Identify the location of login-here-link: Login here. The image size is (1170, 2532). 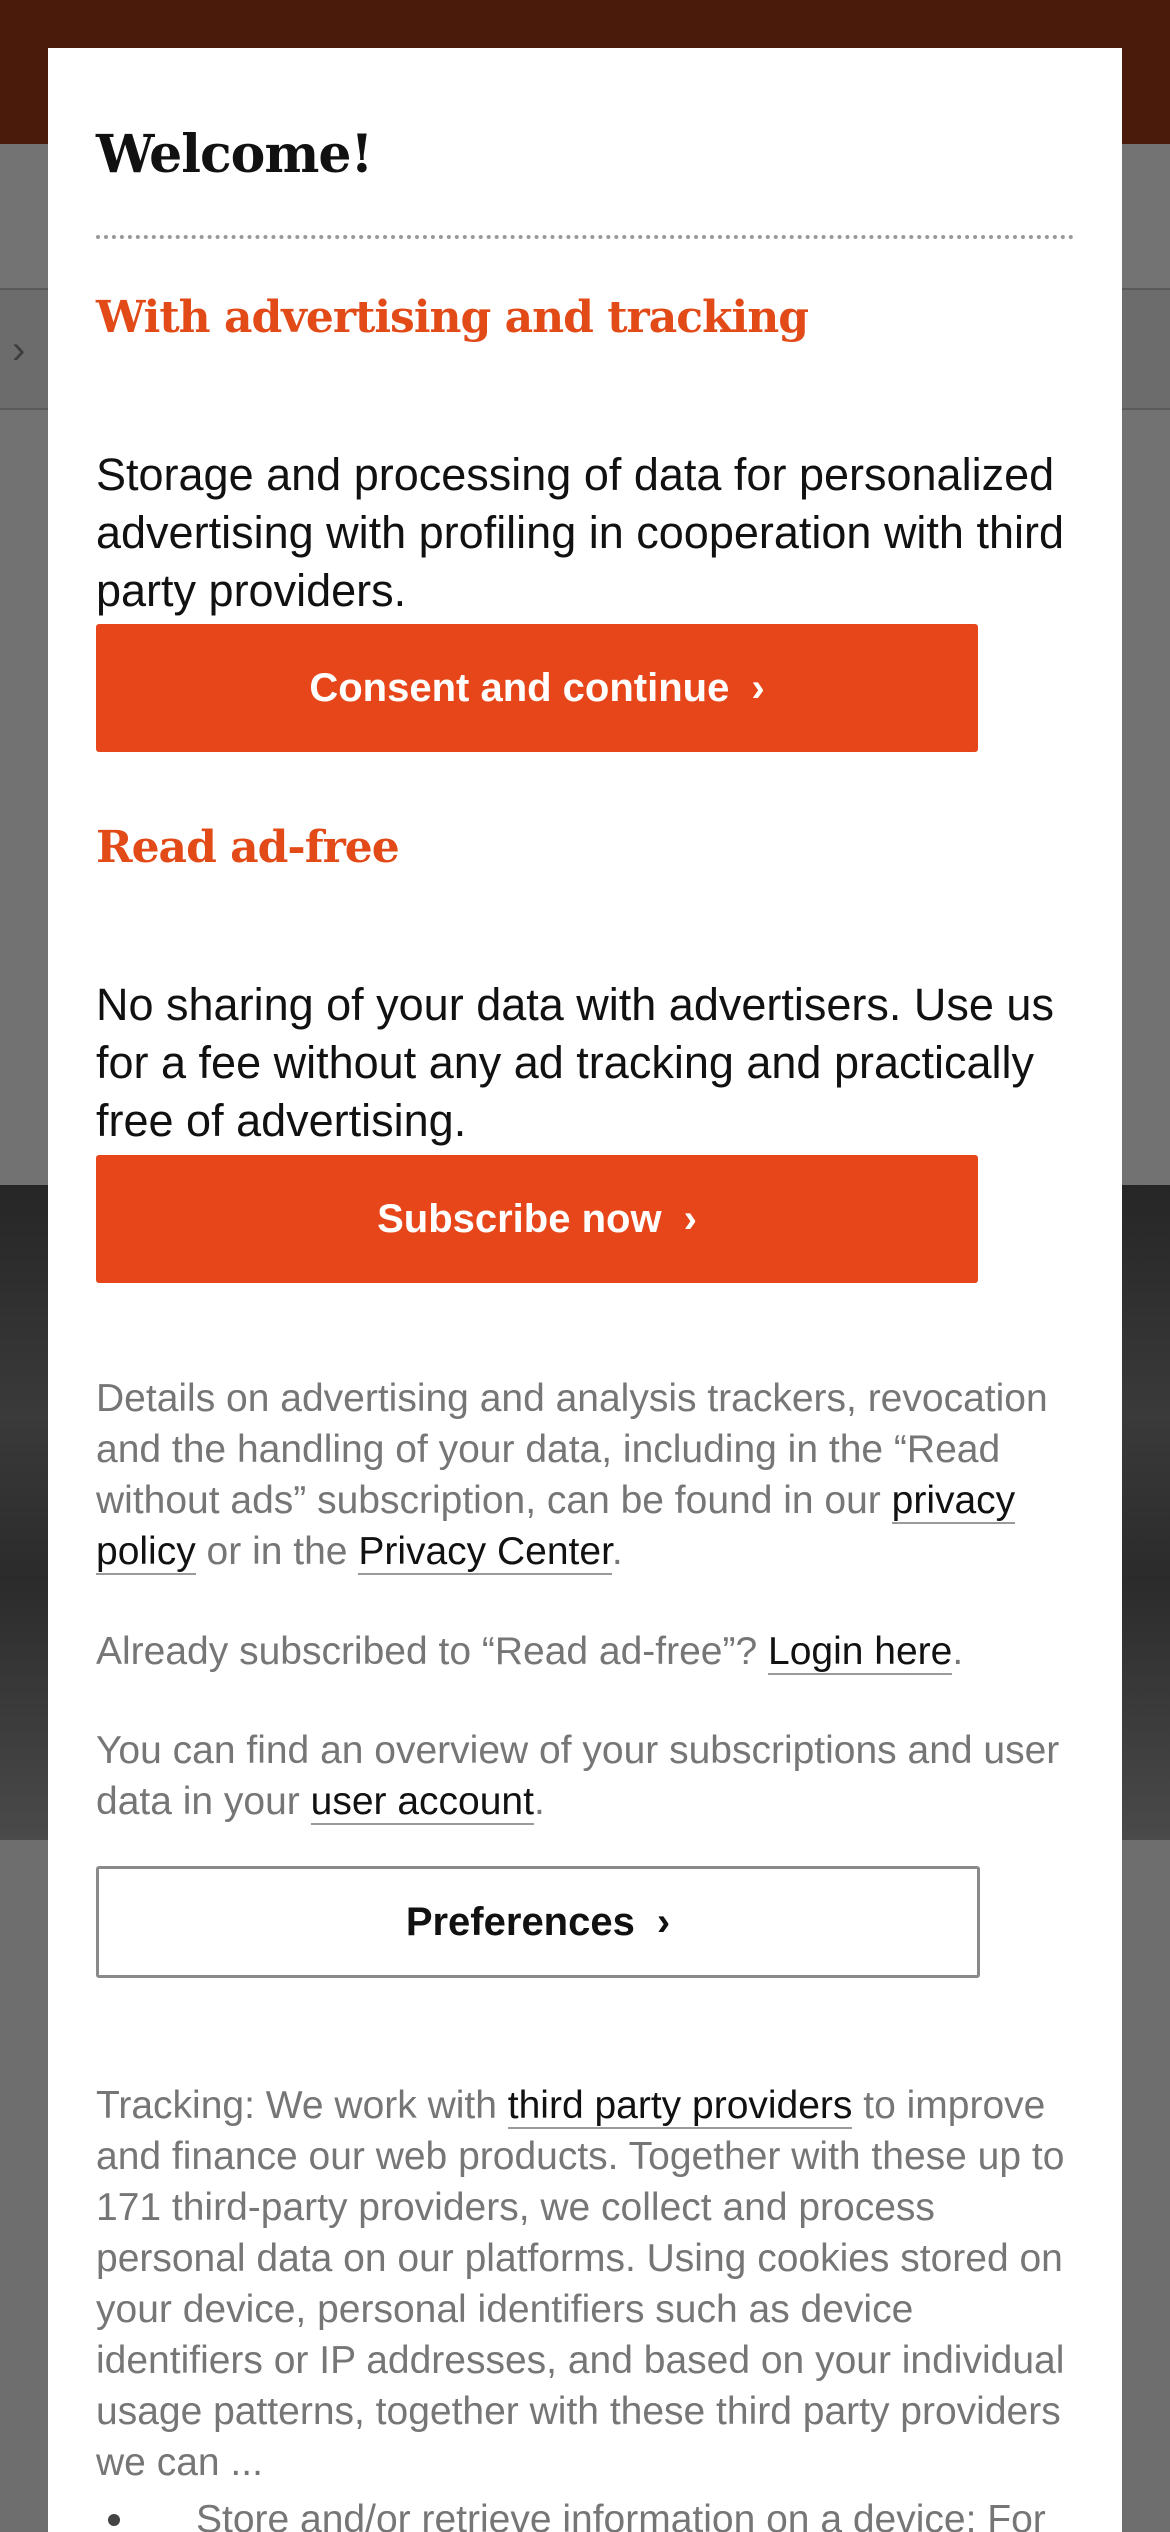
(860, 1652).